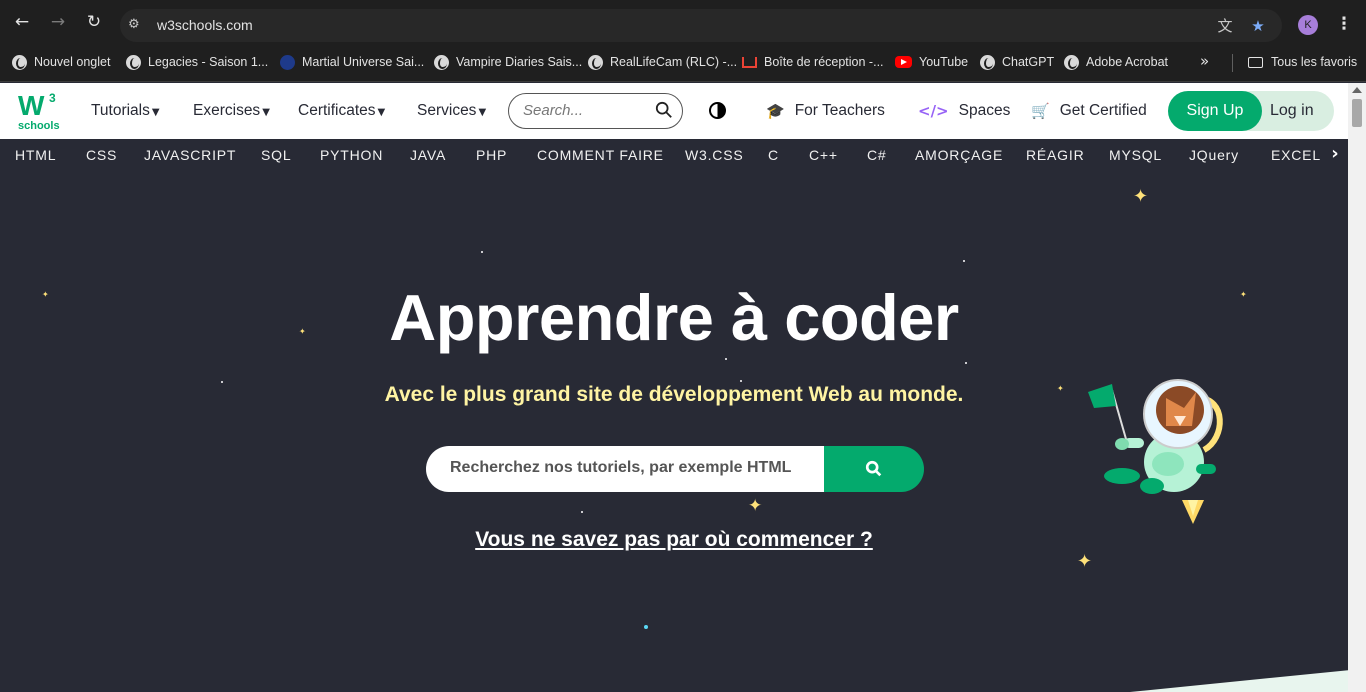 The image size is (1366, 692). What do you see at coordinates (1357, 387) in the screenshot?
I see `page-scrollbar` at bounding box center [1357, 387].